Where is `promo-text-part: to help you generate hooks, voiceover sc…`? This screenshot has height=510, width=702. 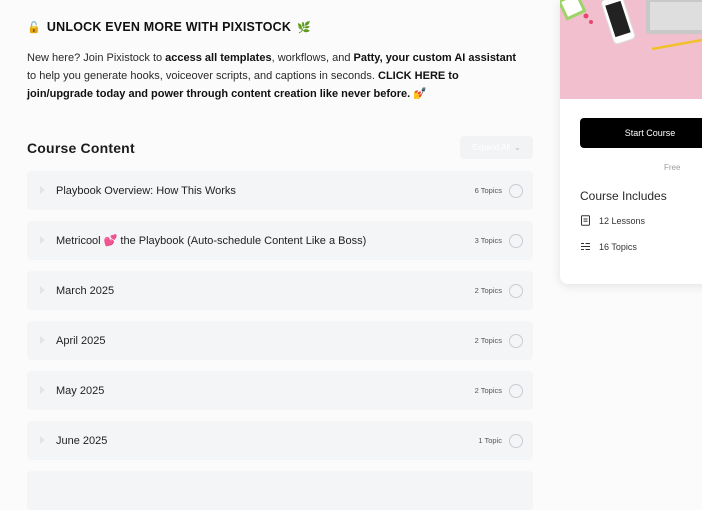 promo-text-part: to help you generate hooks, voiceover sc… is located at coordinates (202, 76).